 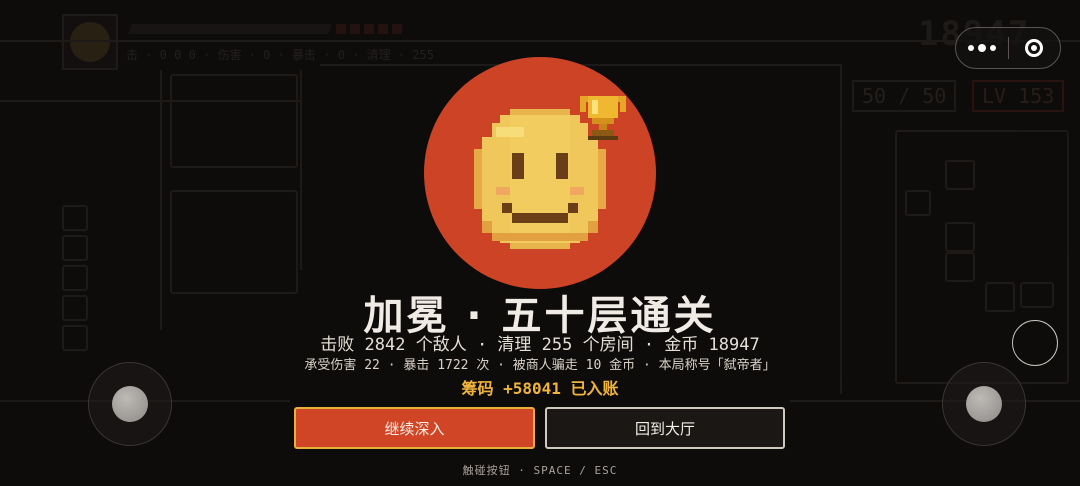 I want to click on close-target-icon, so click(x=1034, y=48).